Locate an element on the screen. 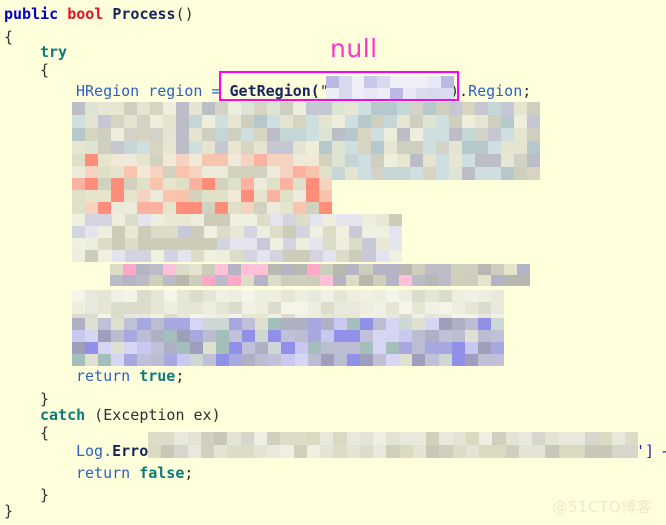 This screenshot has height=525, width=666. code-line: public bool Process() is located at coordinates (99, 14).